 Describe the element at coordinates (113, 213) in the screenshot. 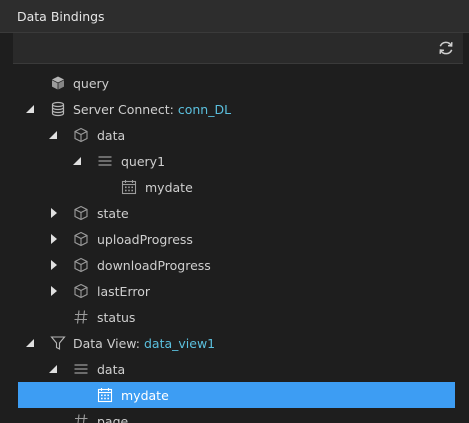

I see `tree-item-label: state` at that location.